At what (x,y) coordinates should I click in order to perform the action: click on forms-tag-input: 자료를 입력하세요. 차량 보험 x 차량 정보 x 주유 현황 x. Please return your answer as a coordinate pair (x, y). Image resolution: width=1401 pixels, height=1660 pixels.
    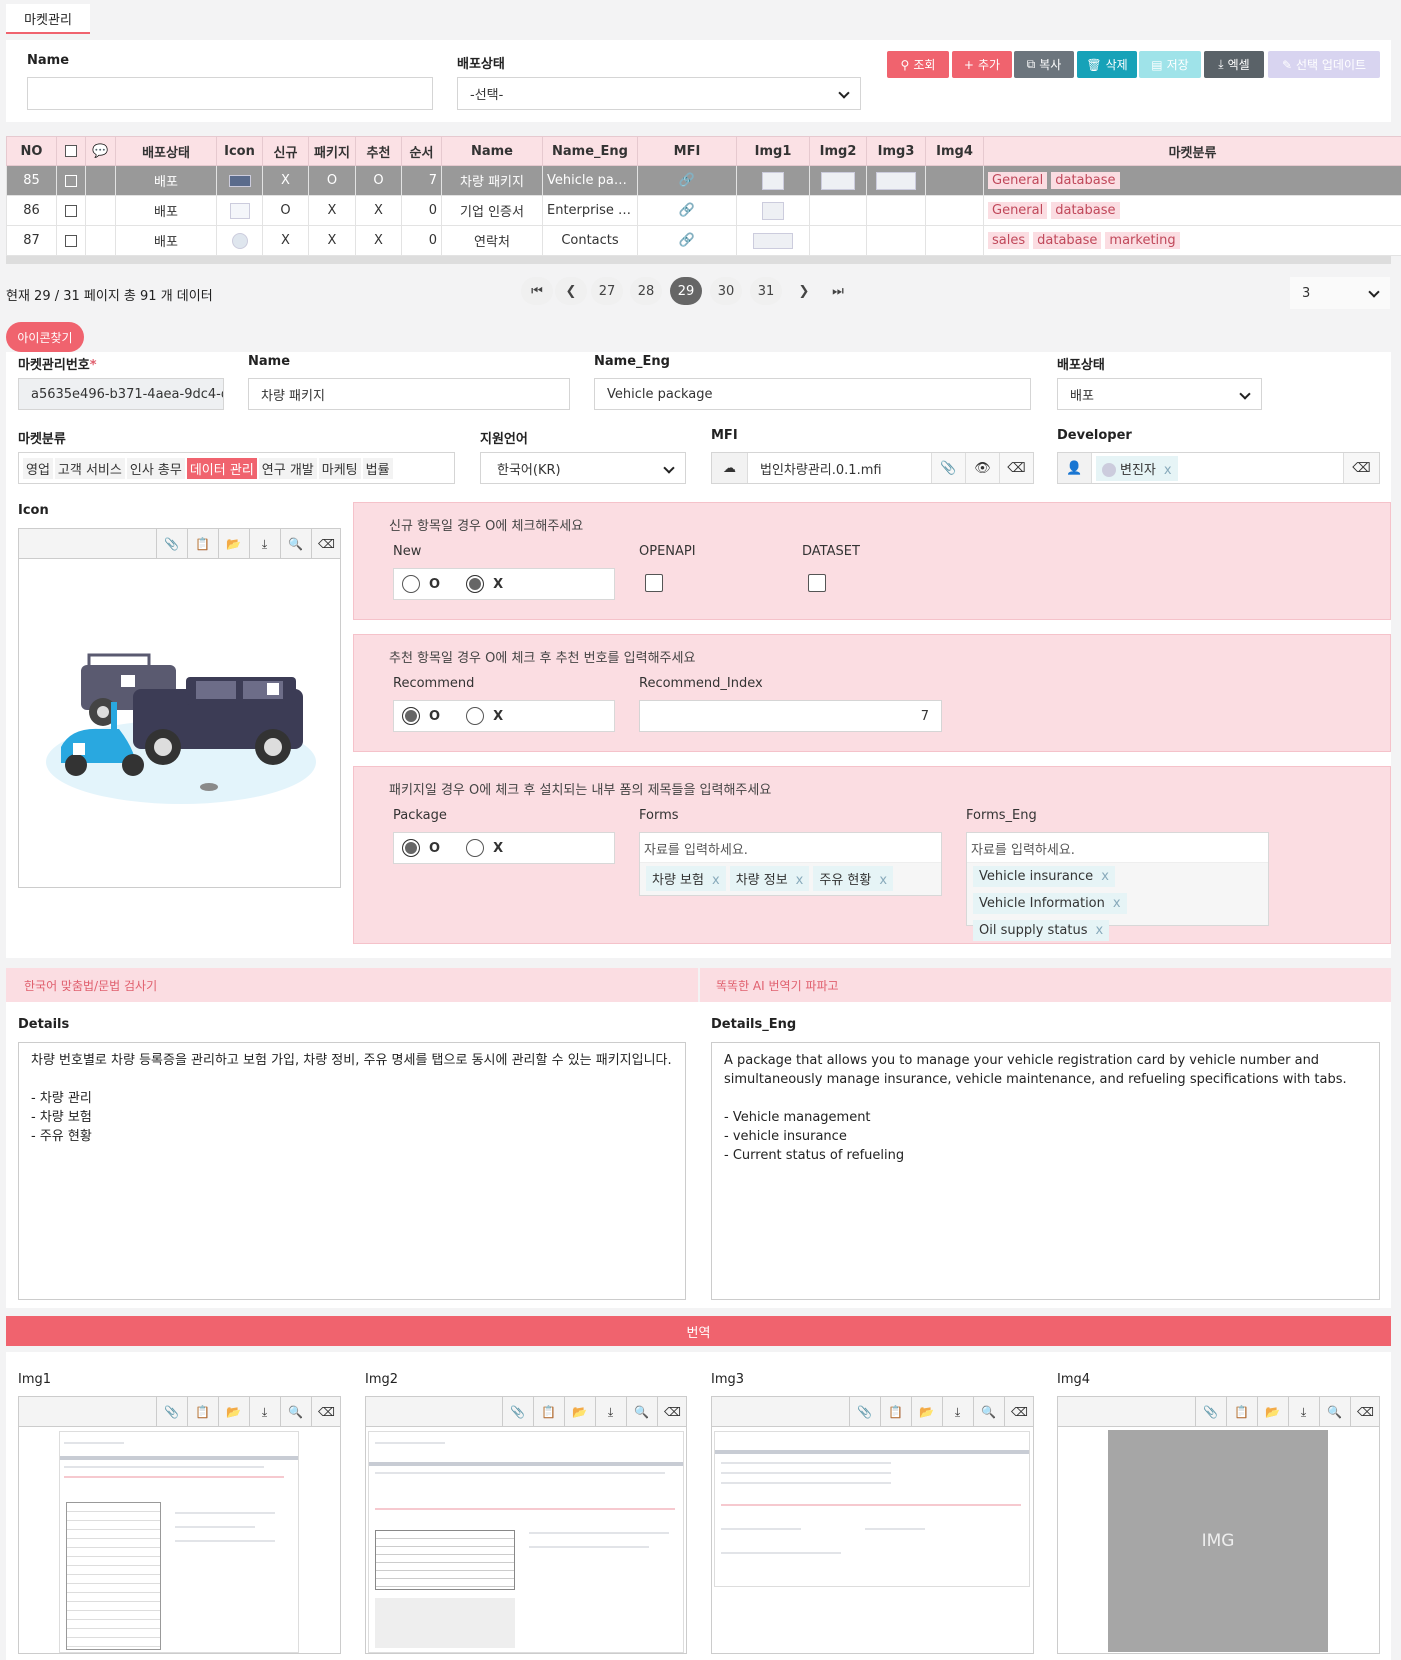
    Looking at the image, I should click on (790, 864).